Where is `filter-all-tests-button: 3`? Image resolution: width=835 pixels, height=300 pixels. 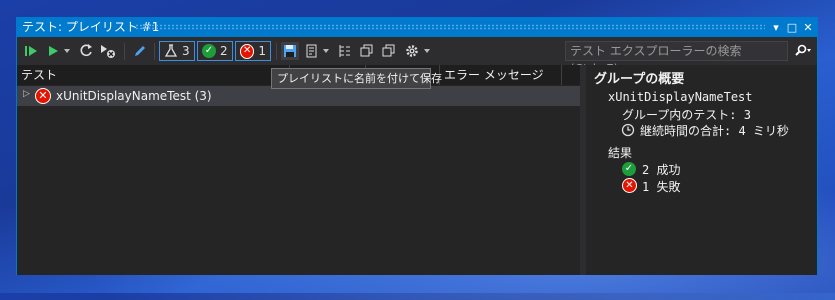
filter-all-tests-button: 3 is located at coordinates (177, 51).